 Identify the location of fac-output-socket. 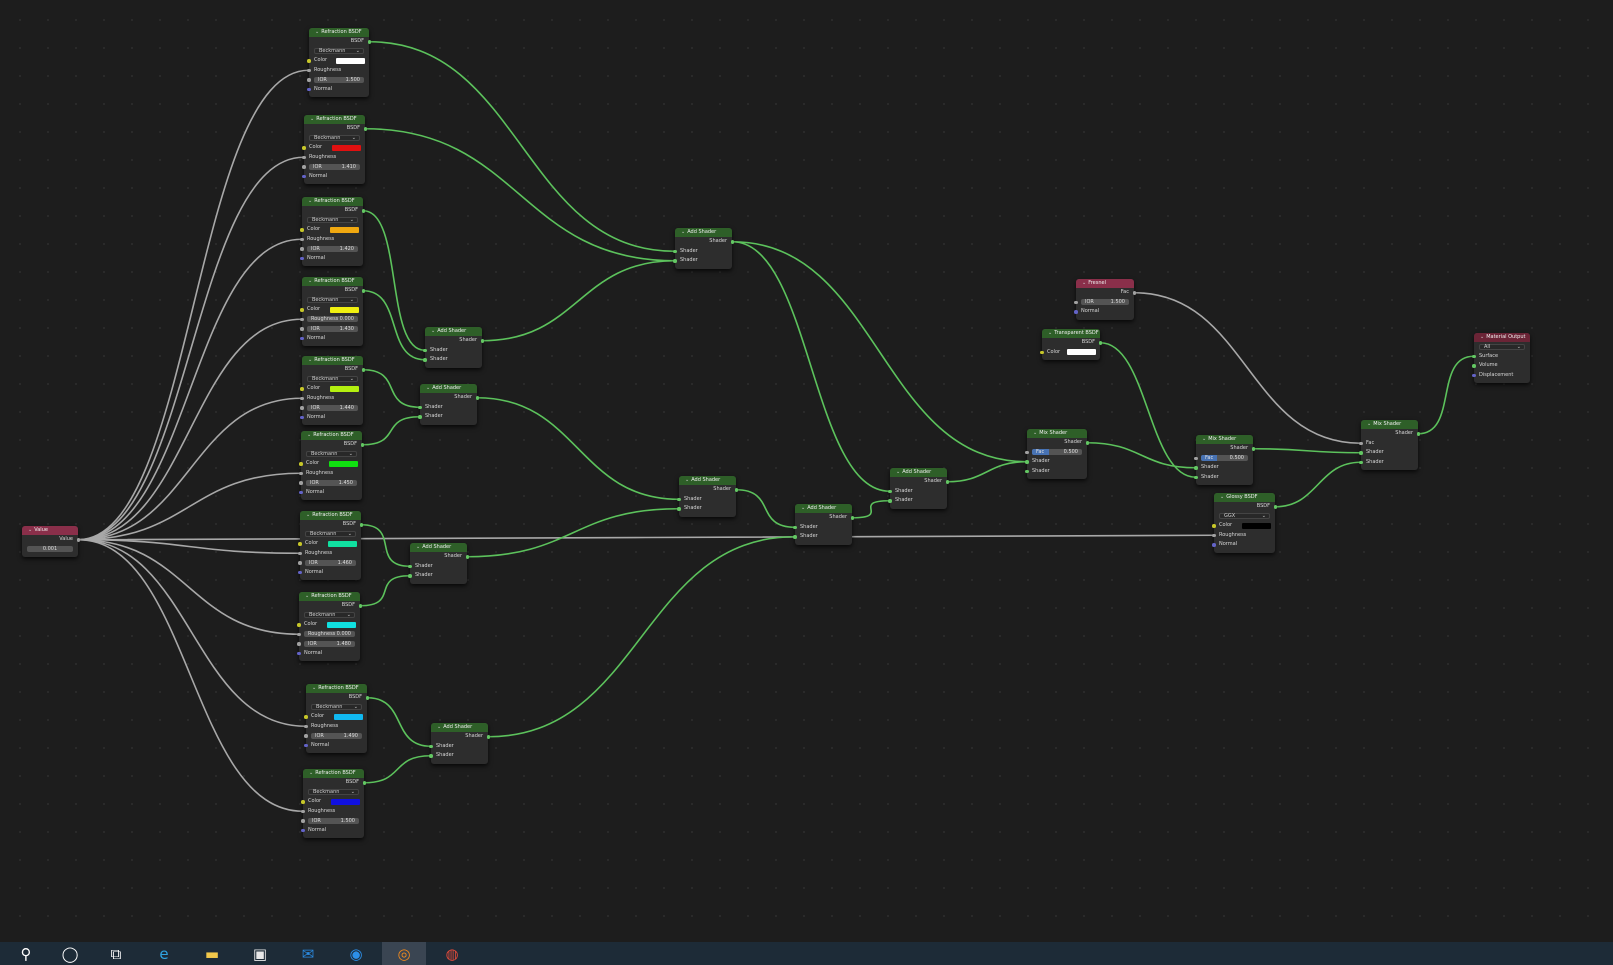
(1134, 293).